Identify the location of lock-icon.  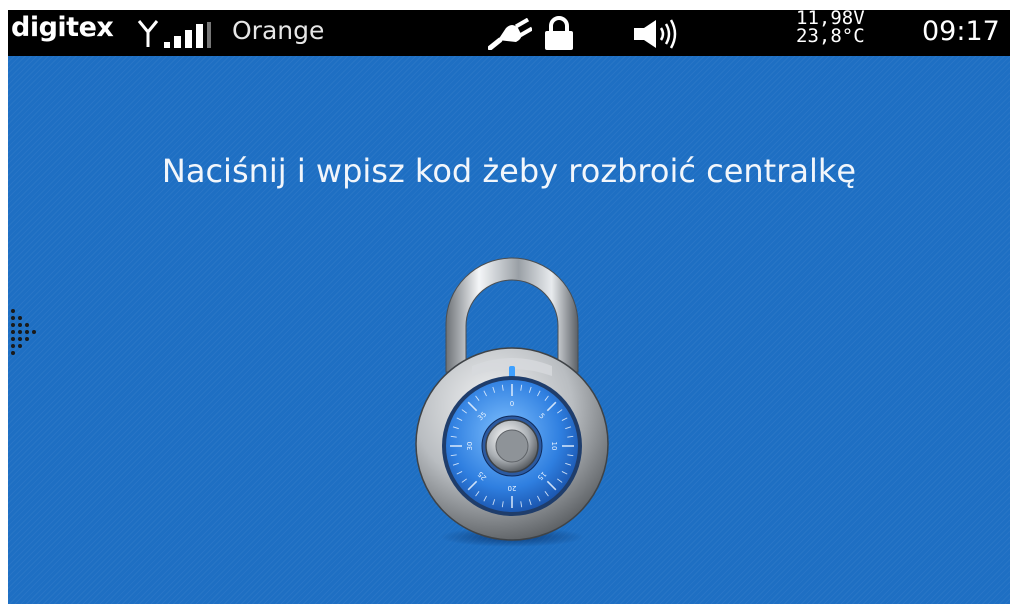
(559, 33).